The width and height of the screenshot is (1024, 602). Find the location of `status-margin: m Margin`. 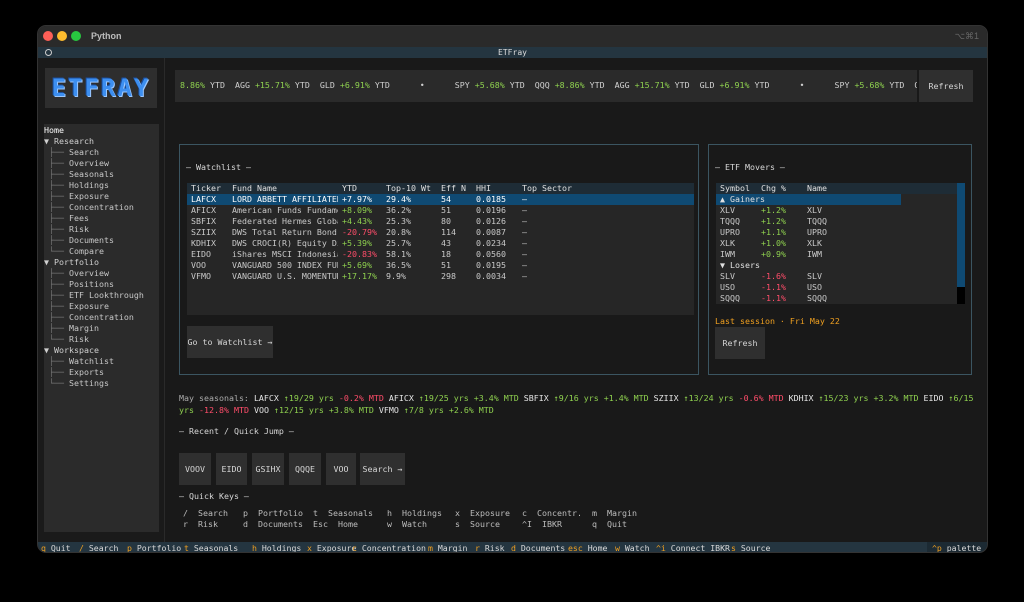

status-margin: m Margin is located at coordinates (447, 547).